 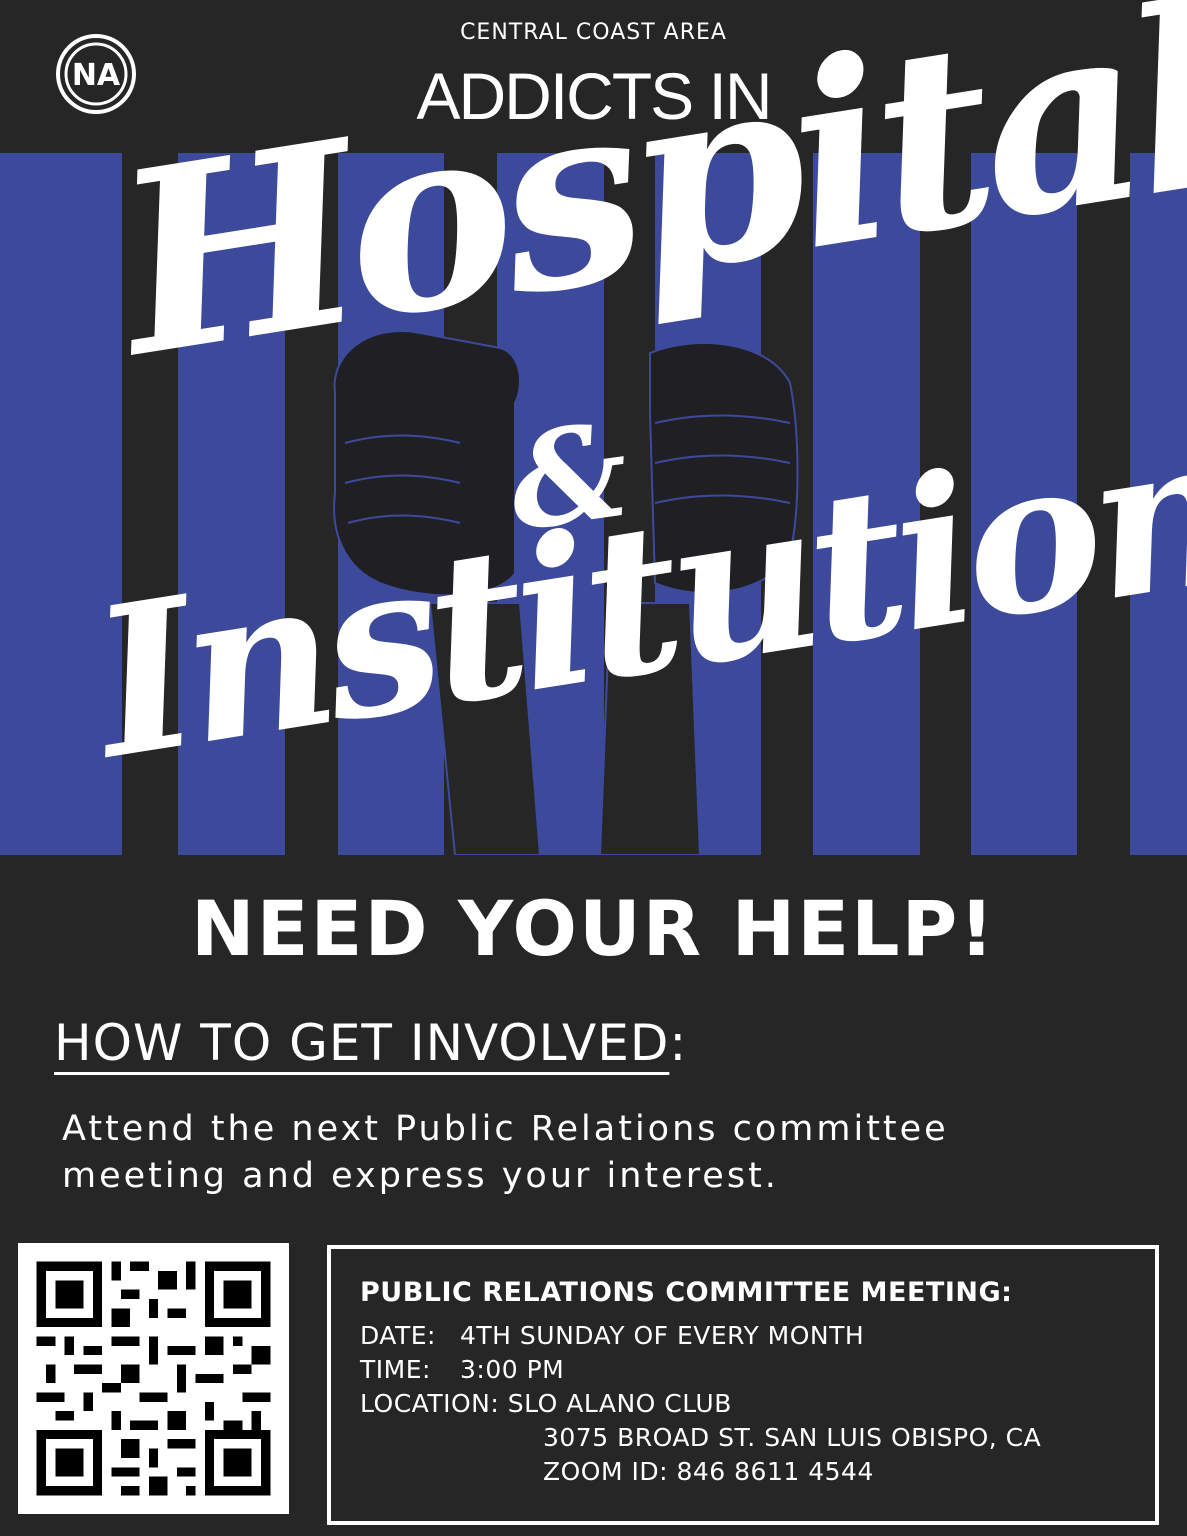 I want to click on need-your-help-callout: NEED YOUR HELP!, so click(x=593, y=928).